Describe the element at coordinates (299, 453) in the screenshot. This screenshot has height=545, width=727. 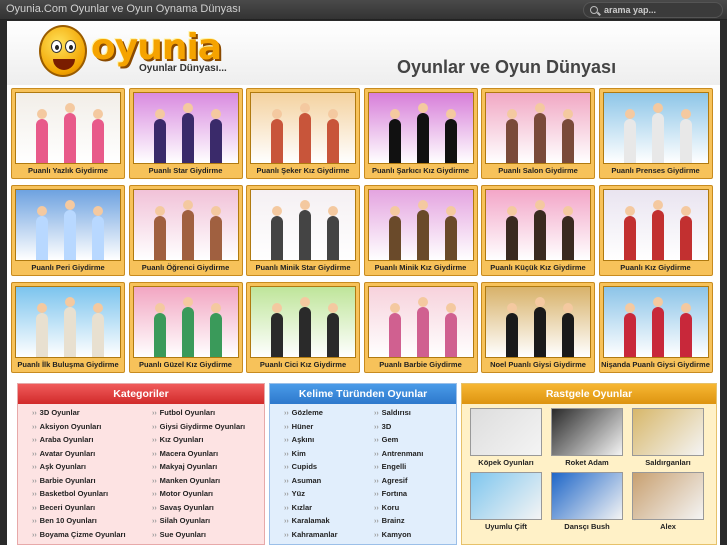
I see `keyword-link-label: Kim` at that location.